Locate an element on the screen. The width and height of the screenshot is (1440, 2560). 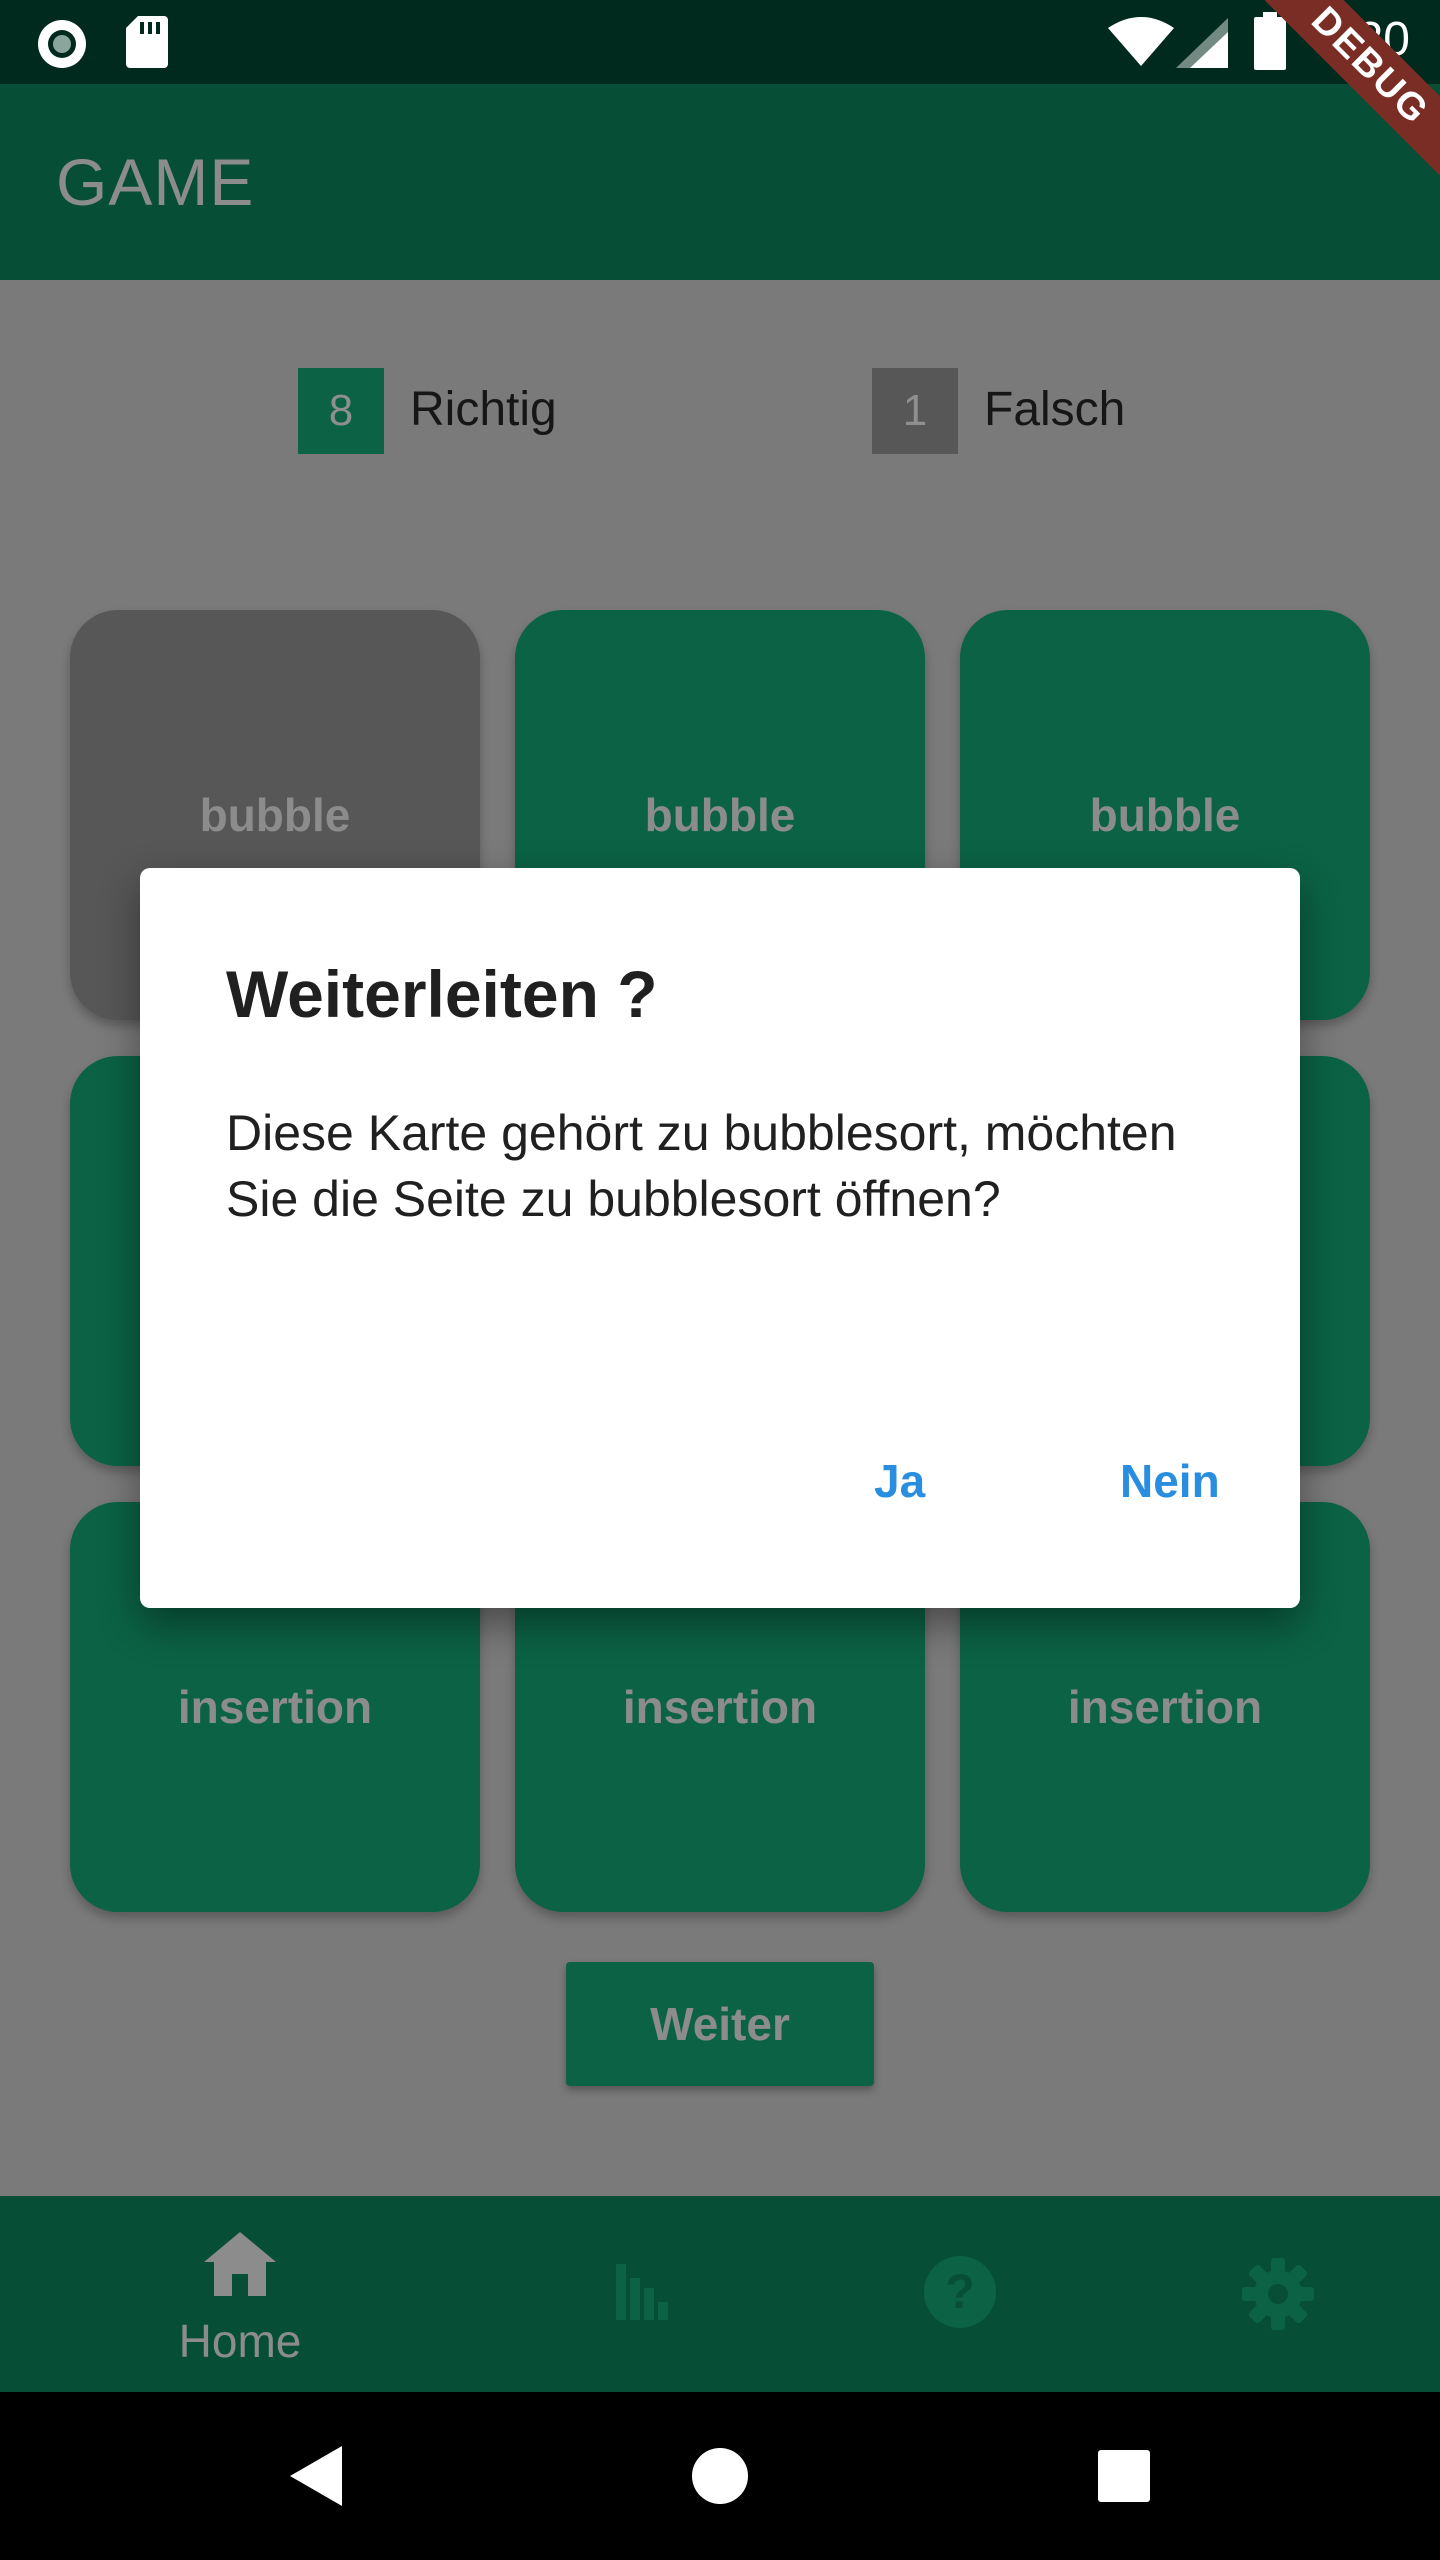
nav-item-help: ? is located at coordinates (960, 2294).